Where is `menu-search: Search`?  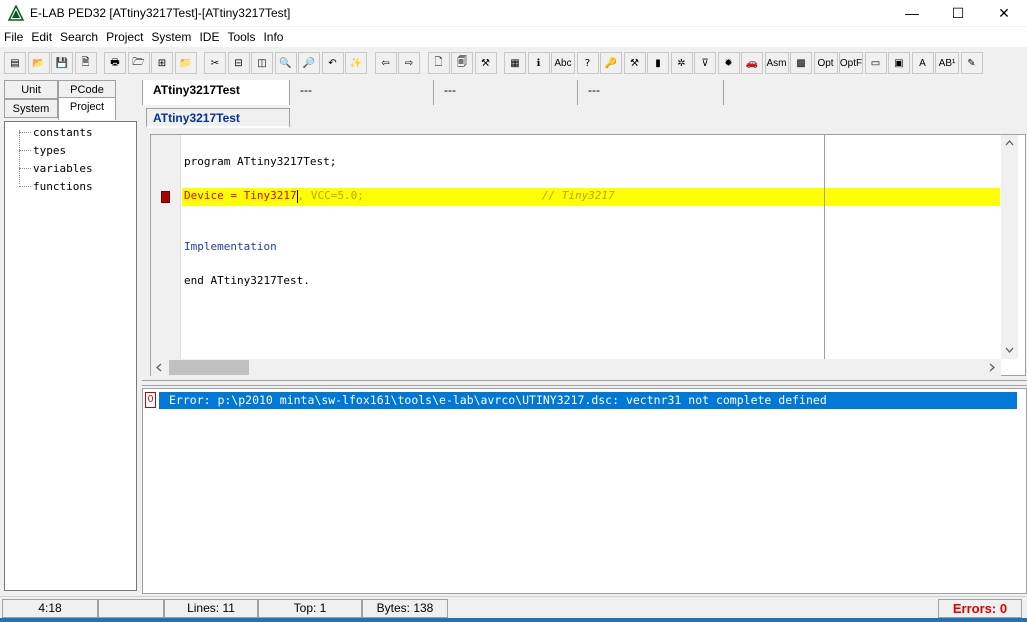 menu-search: Search is located at coordinates (79, 37).